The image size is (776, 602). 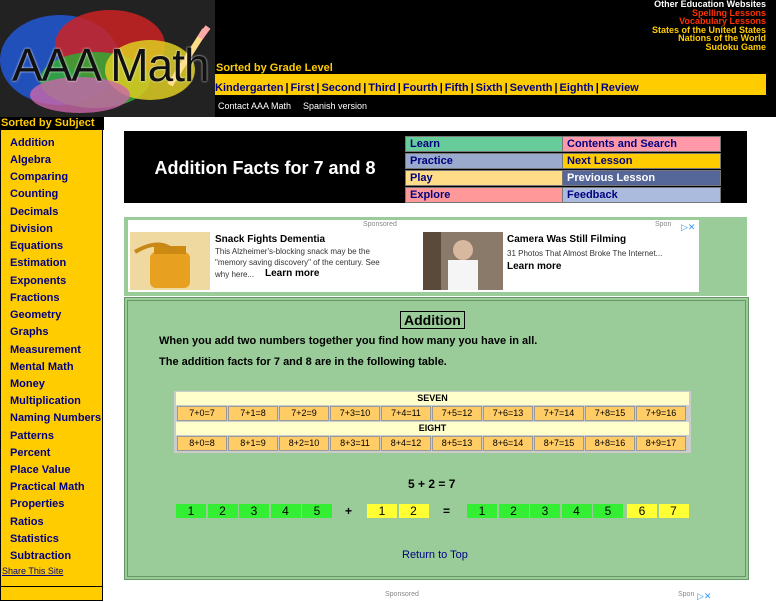 I want to click on learn-button: Learn, so click(x=484, y=144).